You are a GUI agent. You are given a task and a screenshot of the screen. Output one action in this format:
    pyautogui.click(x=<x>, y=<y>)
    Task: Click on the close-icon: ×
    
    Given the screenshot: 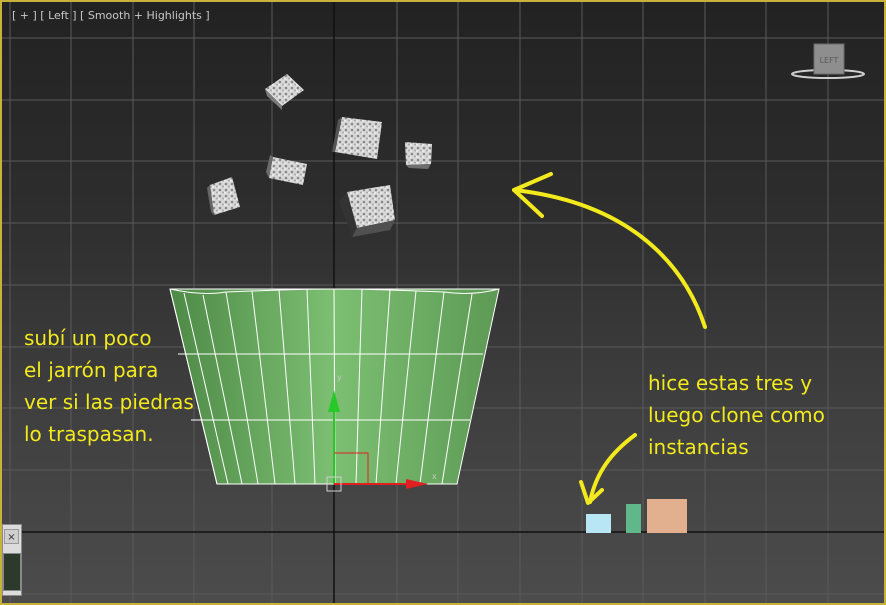 What is the action you would take?
    pyautogui.click(x=11, y=536)
    